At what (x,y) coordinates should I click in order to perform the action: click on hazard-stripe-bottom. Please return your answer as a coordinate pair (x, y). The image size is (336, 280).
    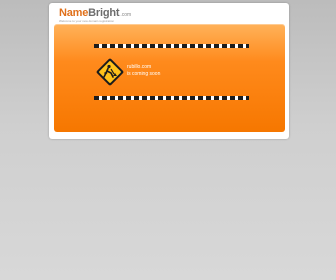
    Looking at the image, I should click on (171, 98).